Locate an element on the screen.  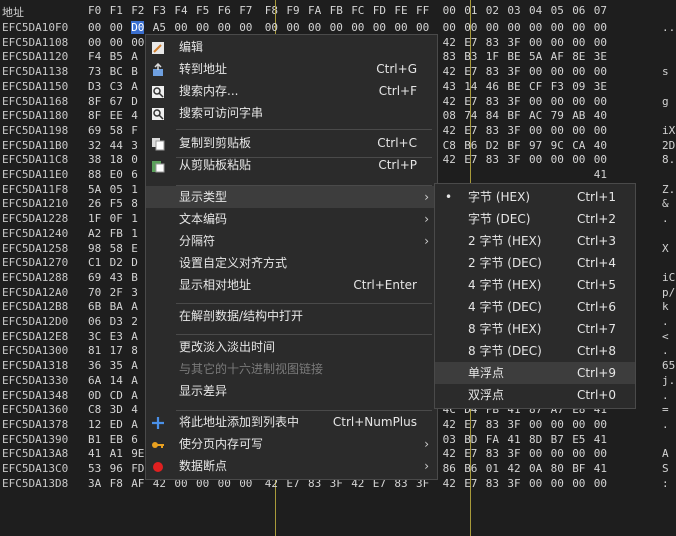
hex-byte: 0A is located at coordinates (535, 468).